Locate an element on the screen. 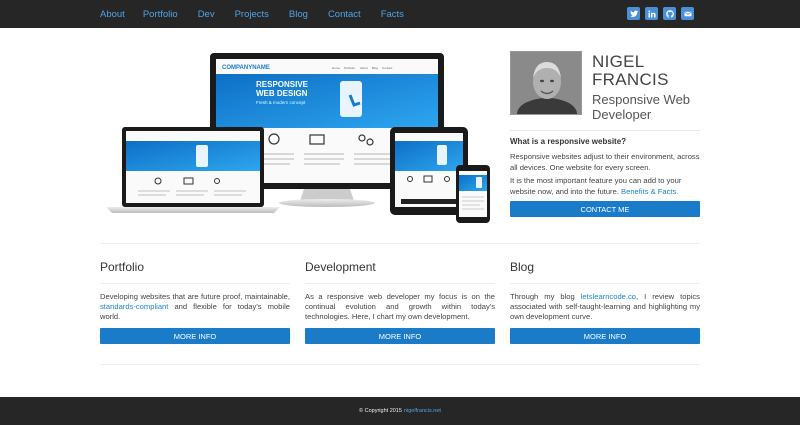 This screenshot has width=800, height=425. profile-name: NIGEL FRANCIS is located at coordinates (630, 71).